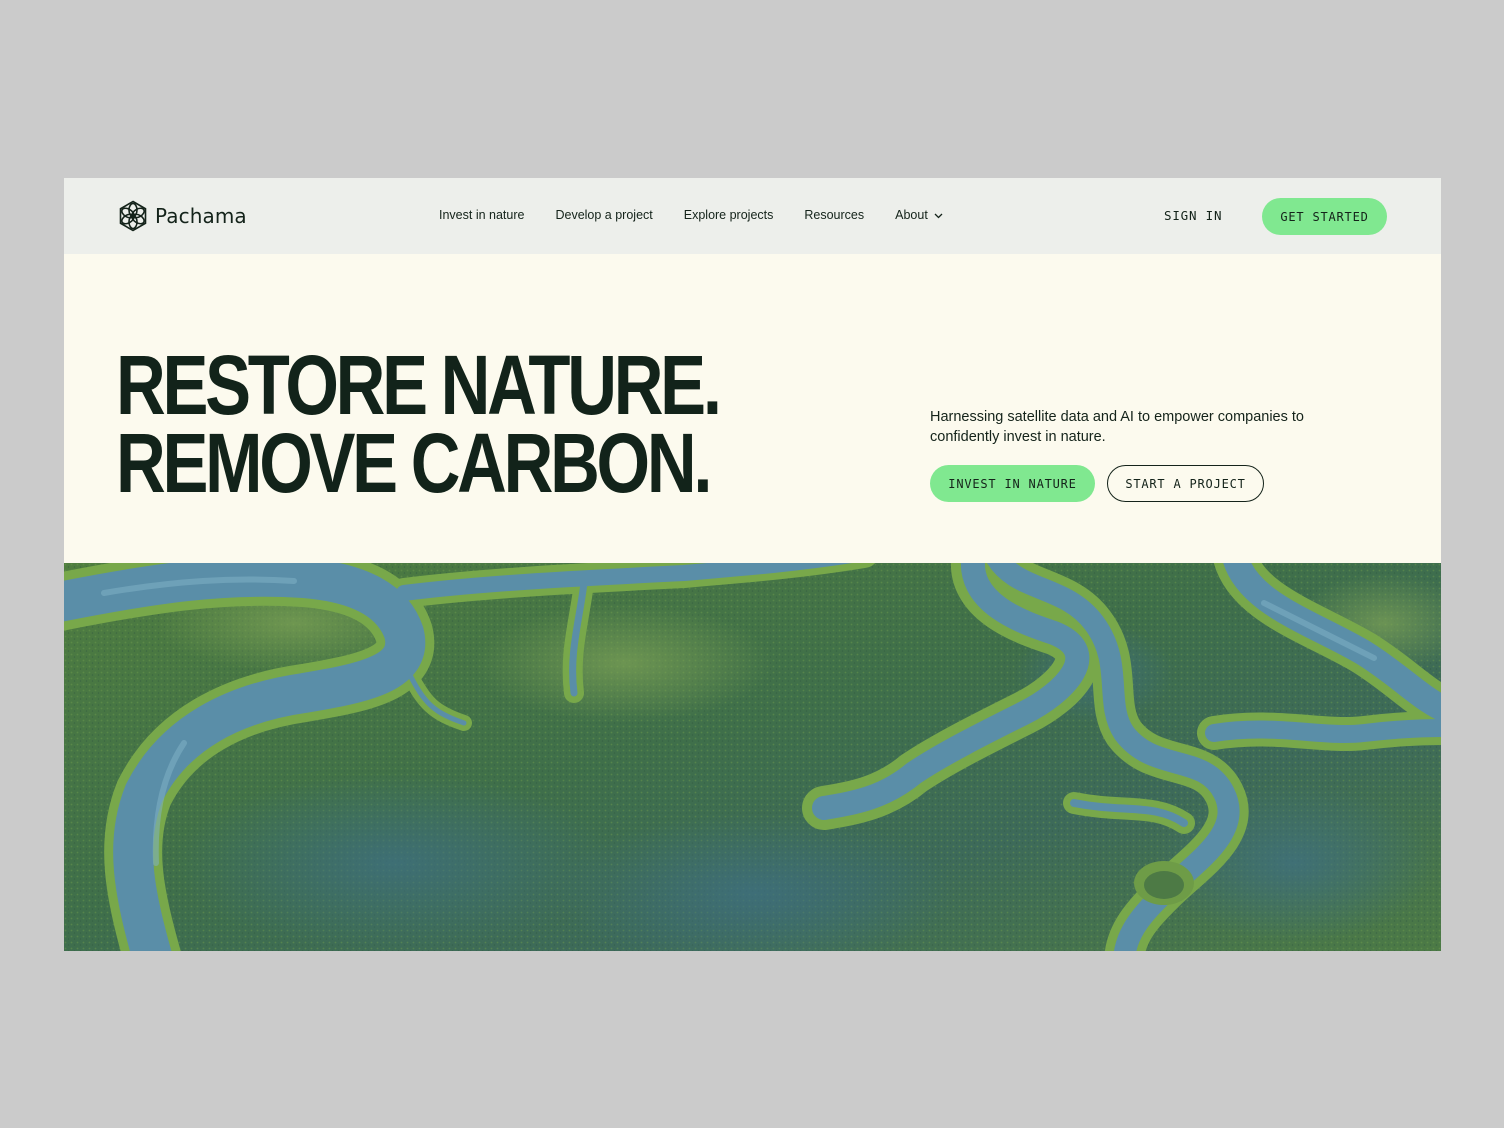 The width and height of the screenshot is (1504, 1128). I want to click on hero-headline: RESTORE NATURE. REMOVE CARBON., so click(419, 424).